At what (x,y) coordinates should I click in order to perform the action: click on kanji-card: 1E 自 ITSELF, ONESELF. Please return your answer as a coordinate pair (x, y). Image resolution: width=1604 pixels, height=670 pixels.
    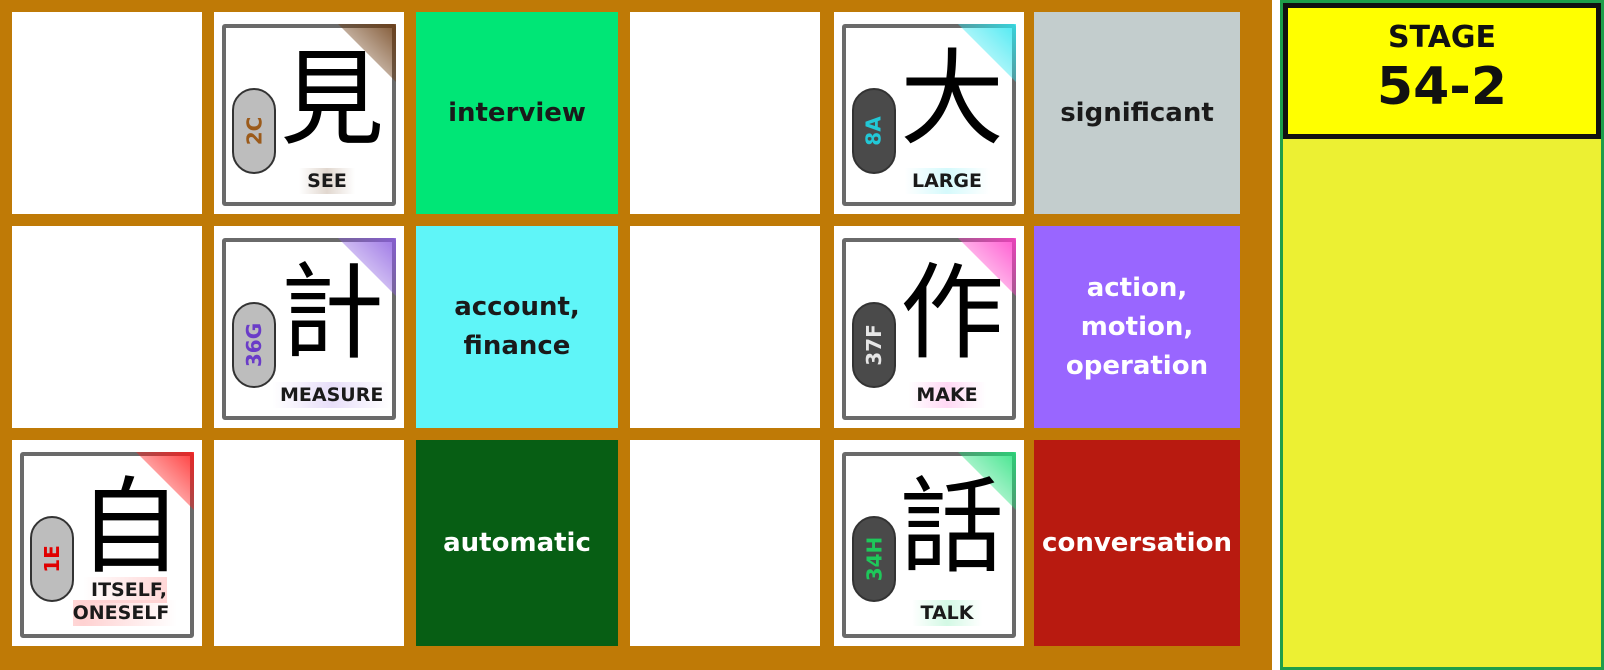
    Looking at the image, I should click on (107, 543).